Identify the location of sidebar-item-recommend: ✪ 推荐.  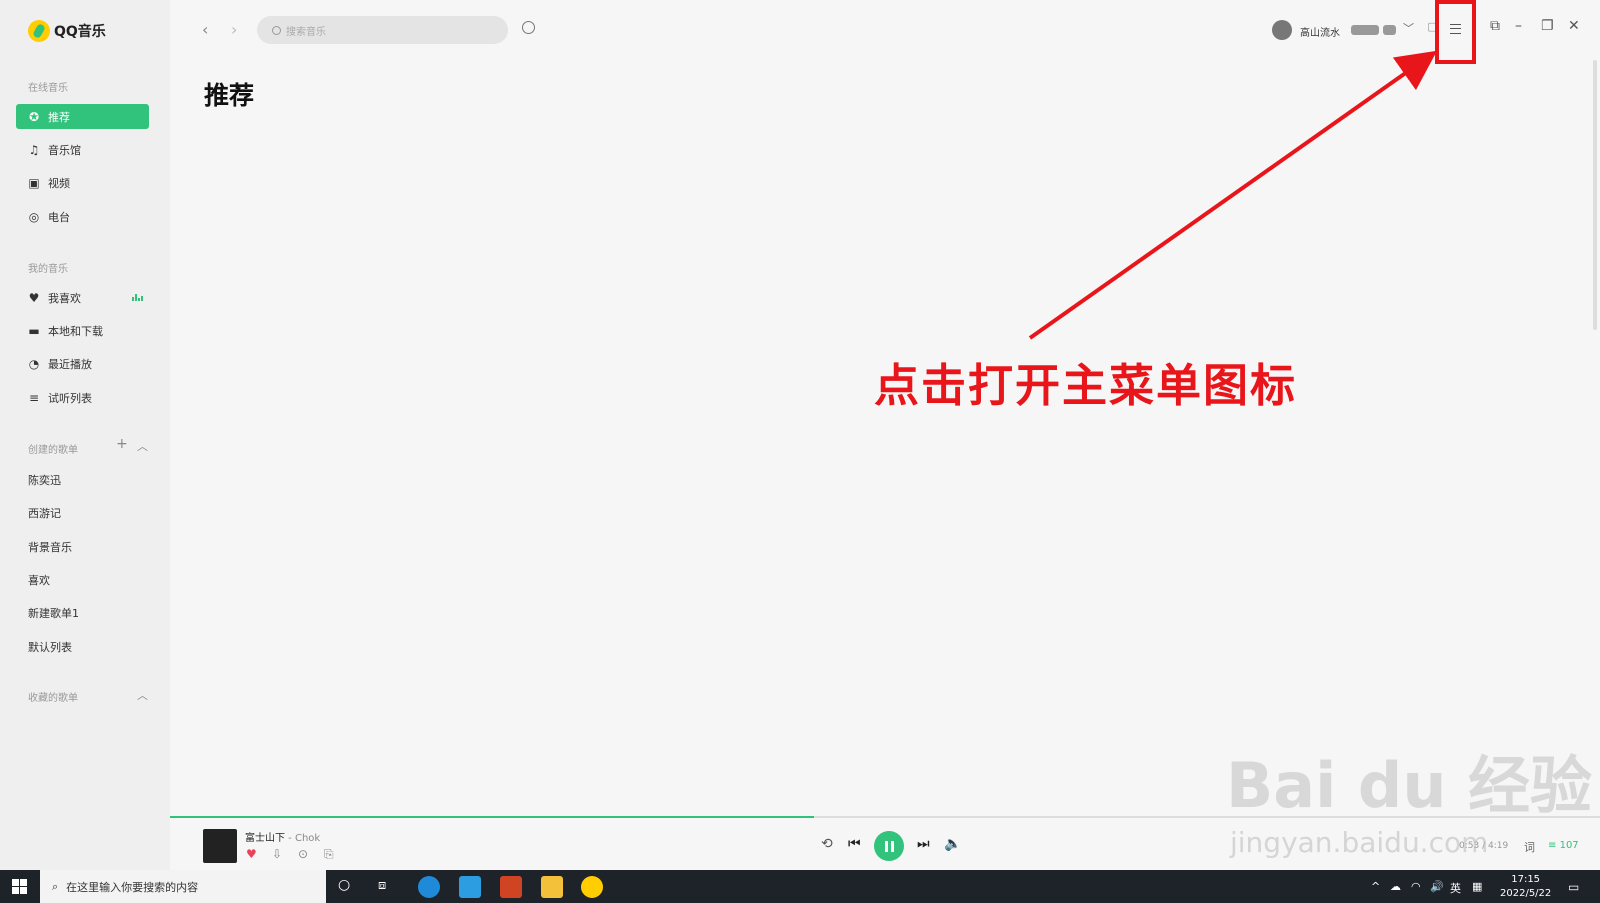
(82, 116).